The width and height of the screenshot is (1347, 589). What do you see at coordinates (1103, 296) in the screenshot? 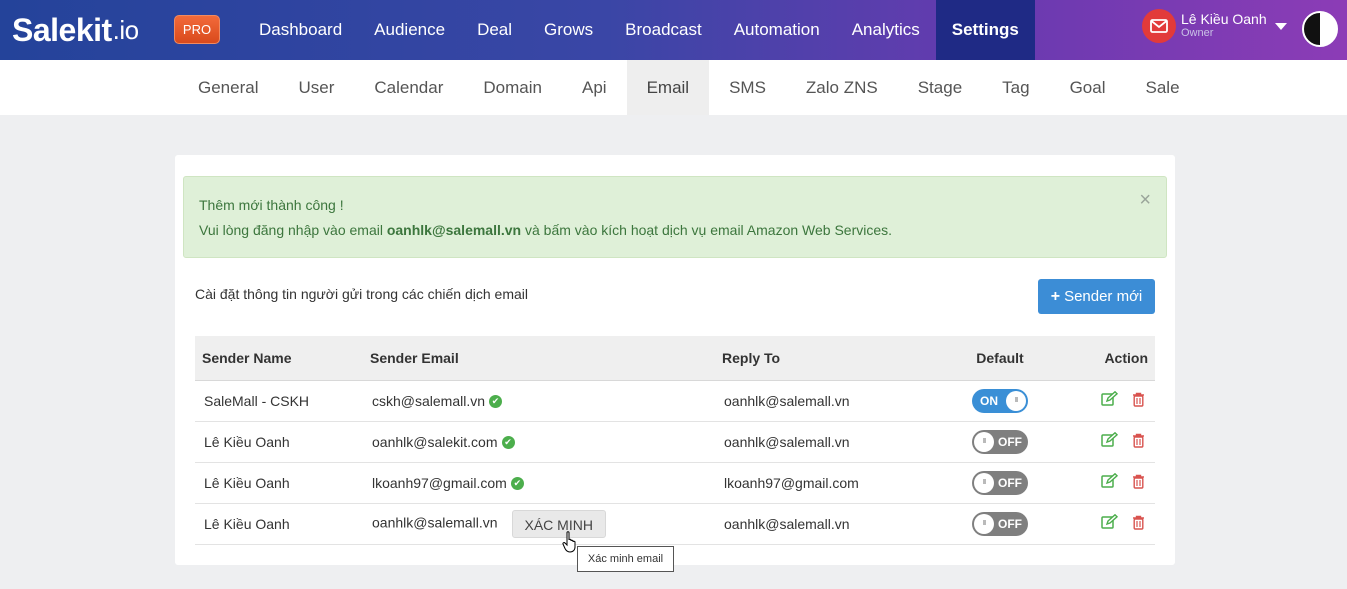
I see `new-sender-label: Sender mới` at bounding box center [1103, 296].